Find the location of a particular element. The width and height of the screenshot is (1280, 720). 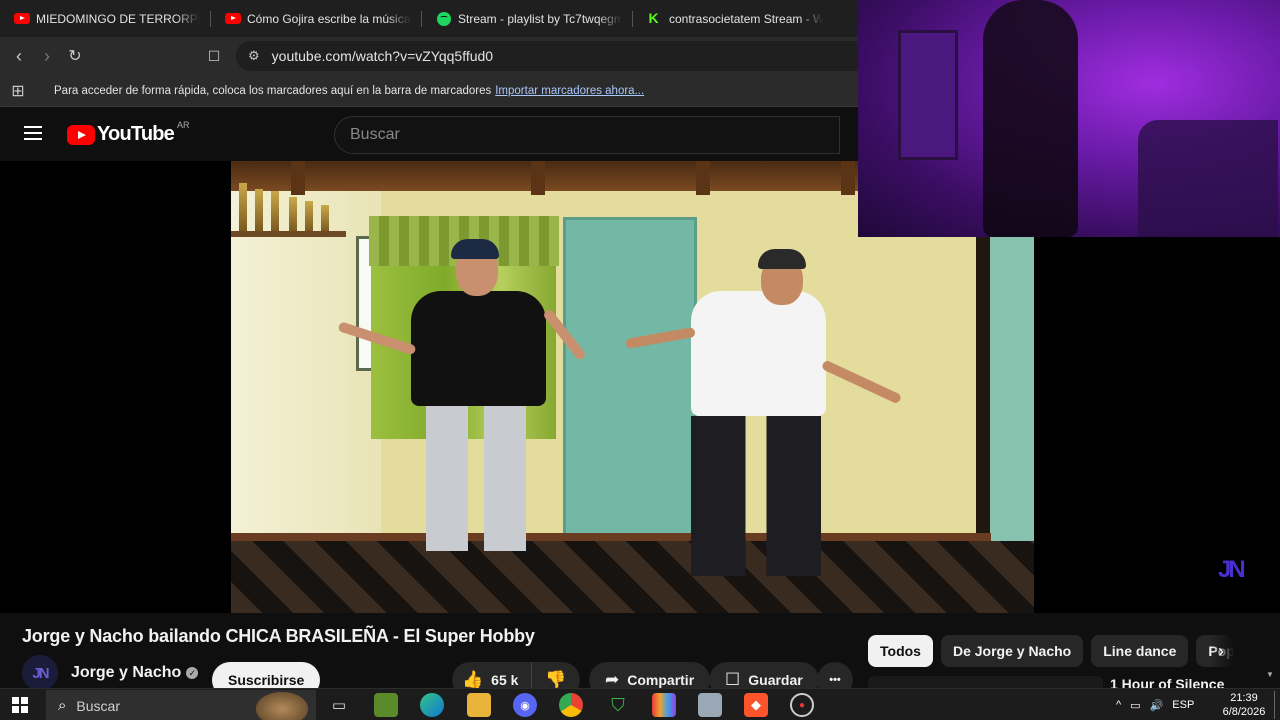

channel-owner: JN Jorge y Nacho ✓ is located at coordinates (110, 673).